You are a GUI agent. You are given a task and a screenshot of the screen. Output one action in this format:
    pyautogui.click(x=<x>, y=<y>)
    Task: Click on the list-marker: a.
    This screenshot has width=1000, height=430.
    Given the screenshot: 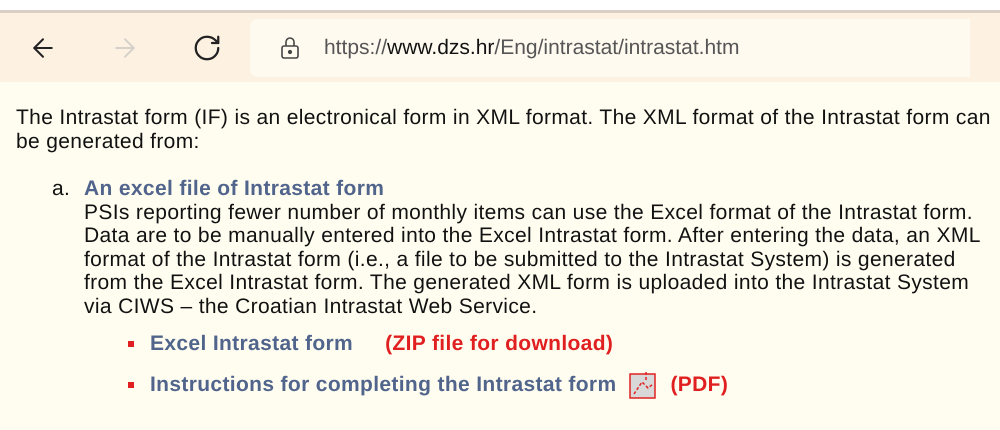 What is the action you would take?
    pyautogui.click(x=62, y=189)
    